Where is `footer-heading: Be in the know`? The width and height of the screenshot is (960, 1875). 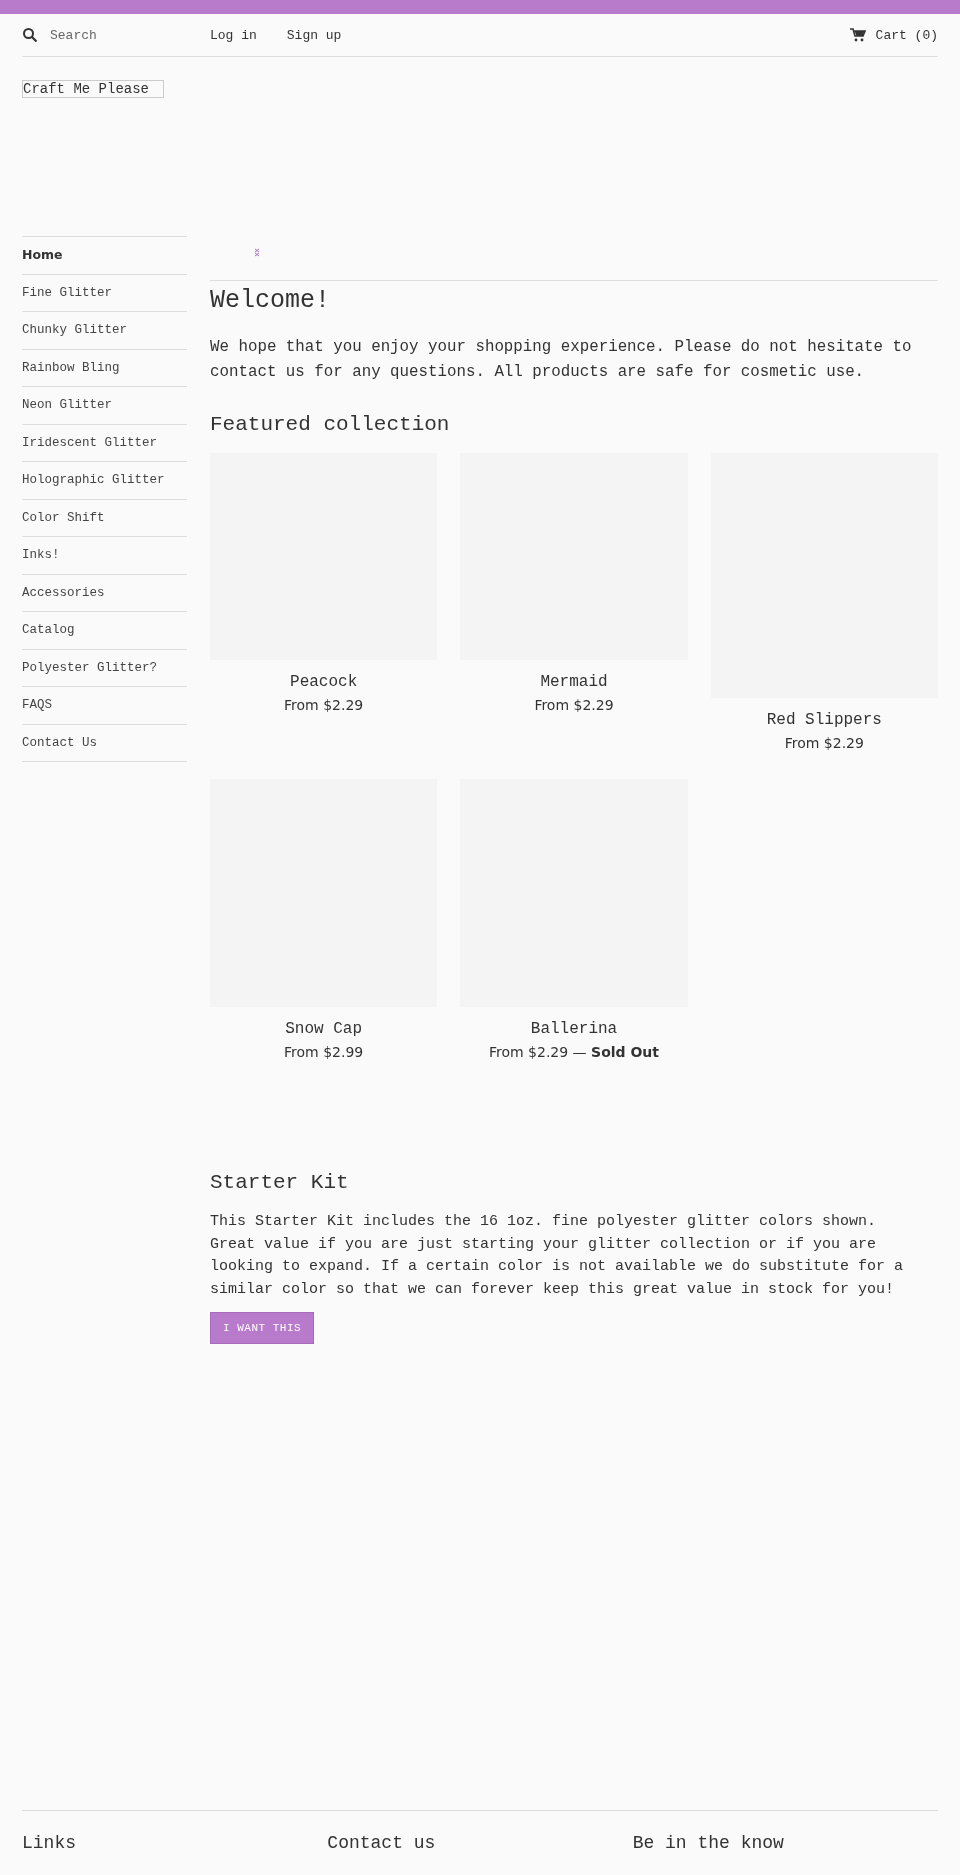 footer-heading: Be in the know is located at coordinates (708, 1843).